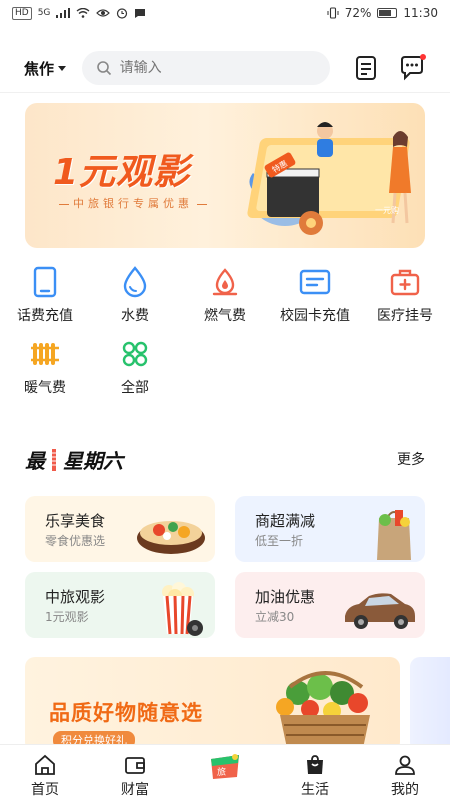 The image size is (450, 800). I want to click on hd-badge: HD, so click(22, 13).